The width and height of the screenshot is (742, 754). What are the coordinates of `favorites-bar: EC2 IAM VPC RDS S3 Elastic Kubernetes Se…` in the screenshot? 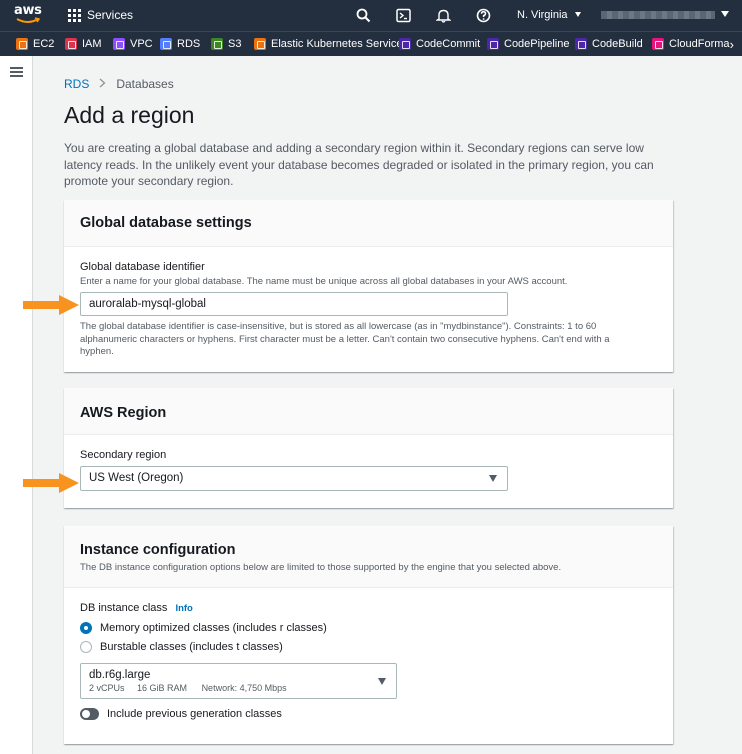 It's located at (371, 43).